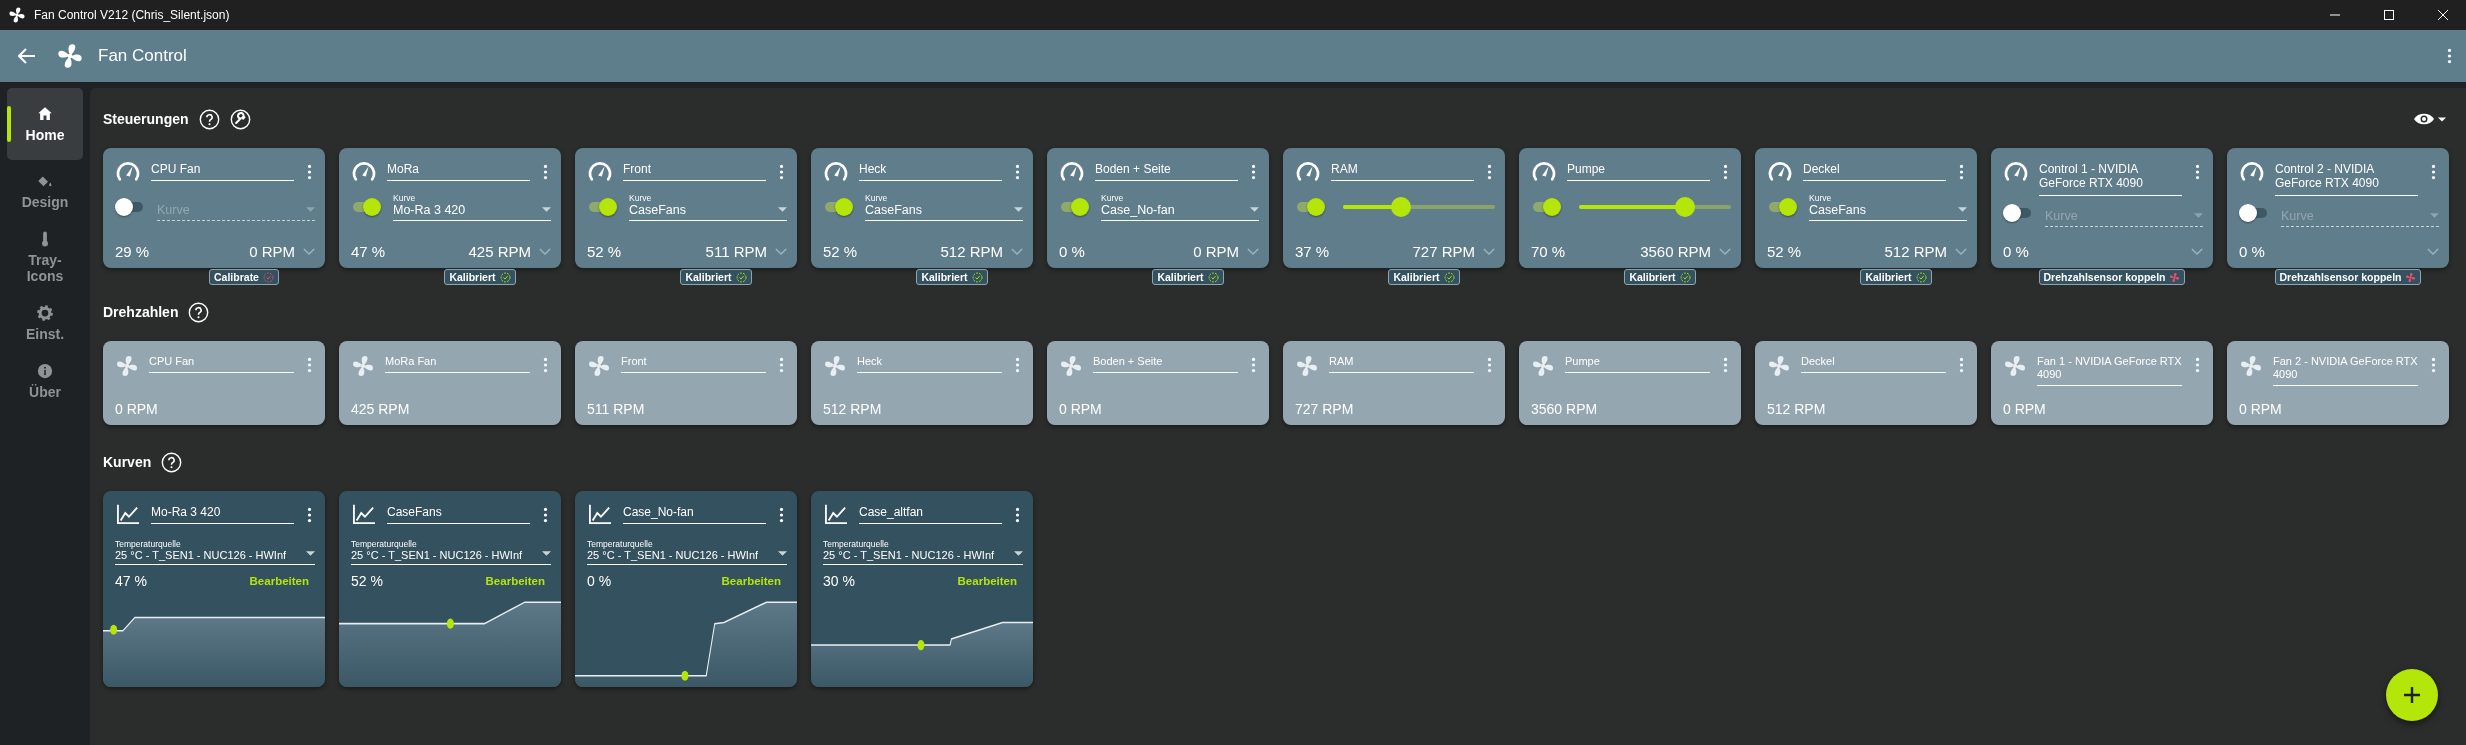 This screenshot has width=2466, height=745. Describe the element at coordinates (45, 124) in the screenshot. I see `sidebar-item: Home` at that location.